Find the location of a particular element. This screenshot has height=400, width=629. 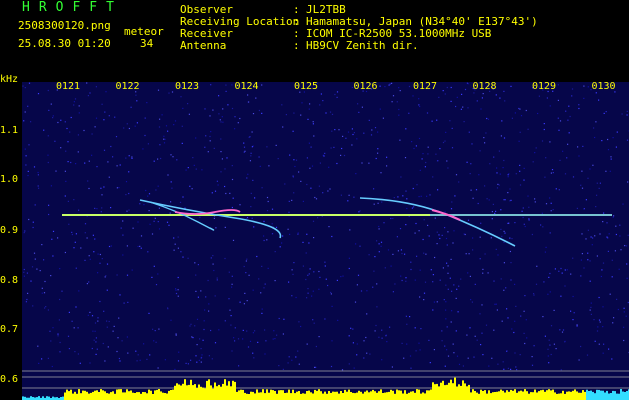

freq-tick-0-7: 0.7 is located at coordinates (9, 329).